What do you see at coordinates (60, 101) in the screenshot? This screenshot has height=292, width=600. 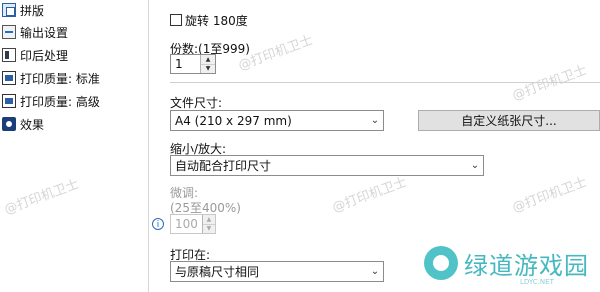 I see `sidebar-item-label: 打印质量: 高级` at bounding box center [60, 101].